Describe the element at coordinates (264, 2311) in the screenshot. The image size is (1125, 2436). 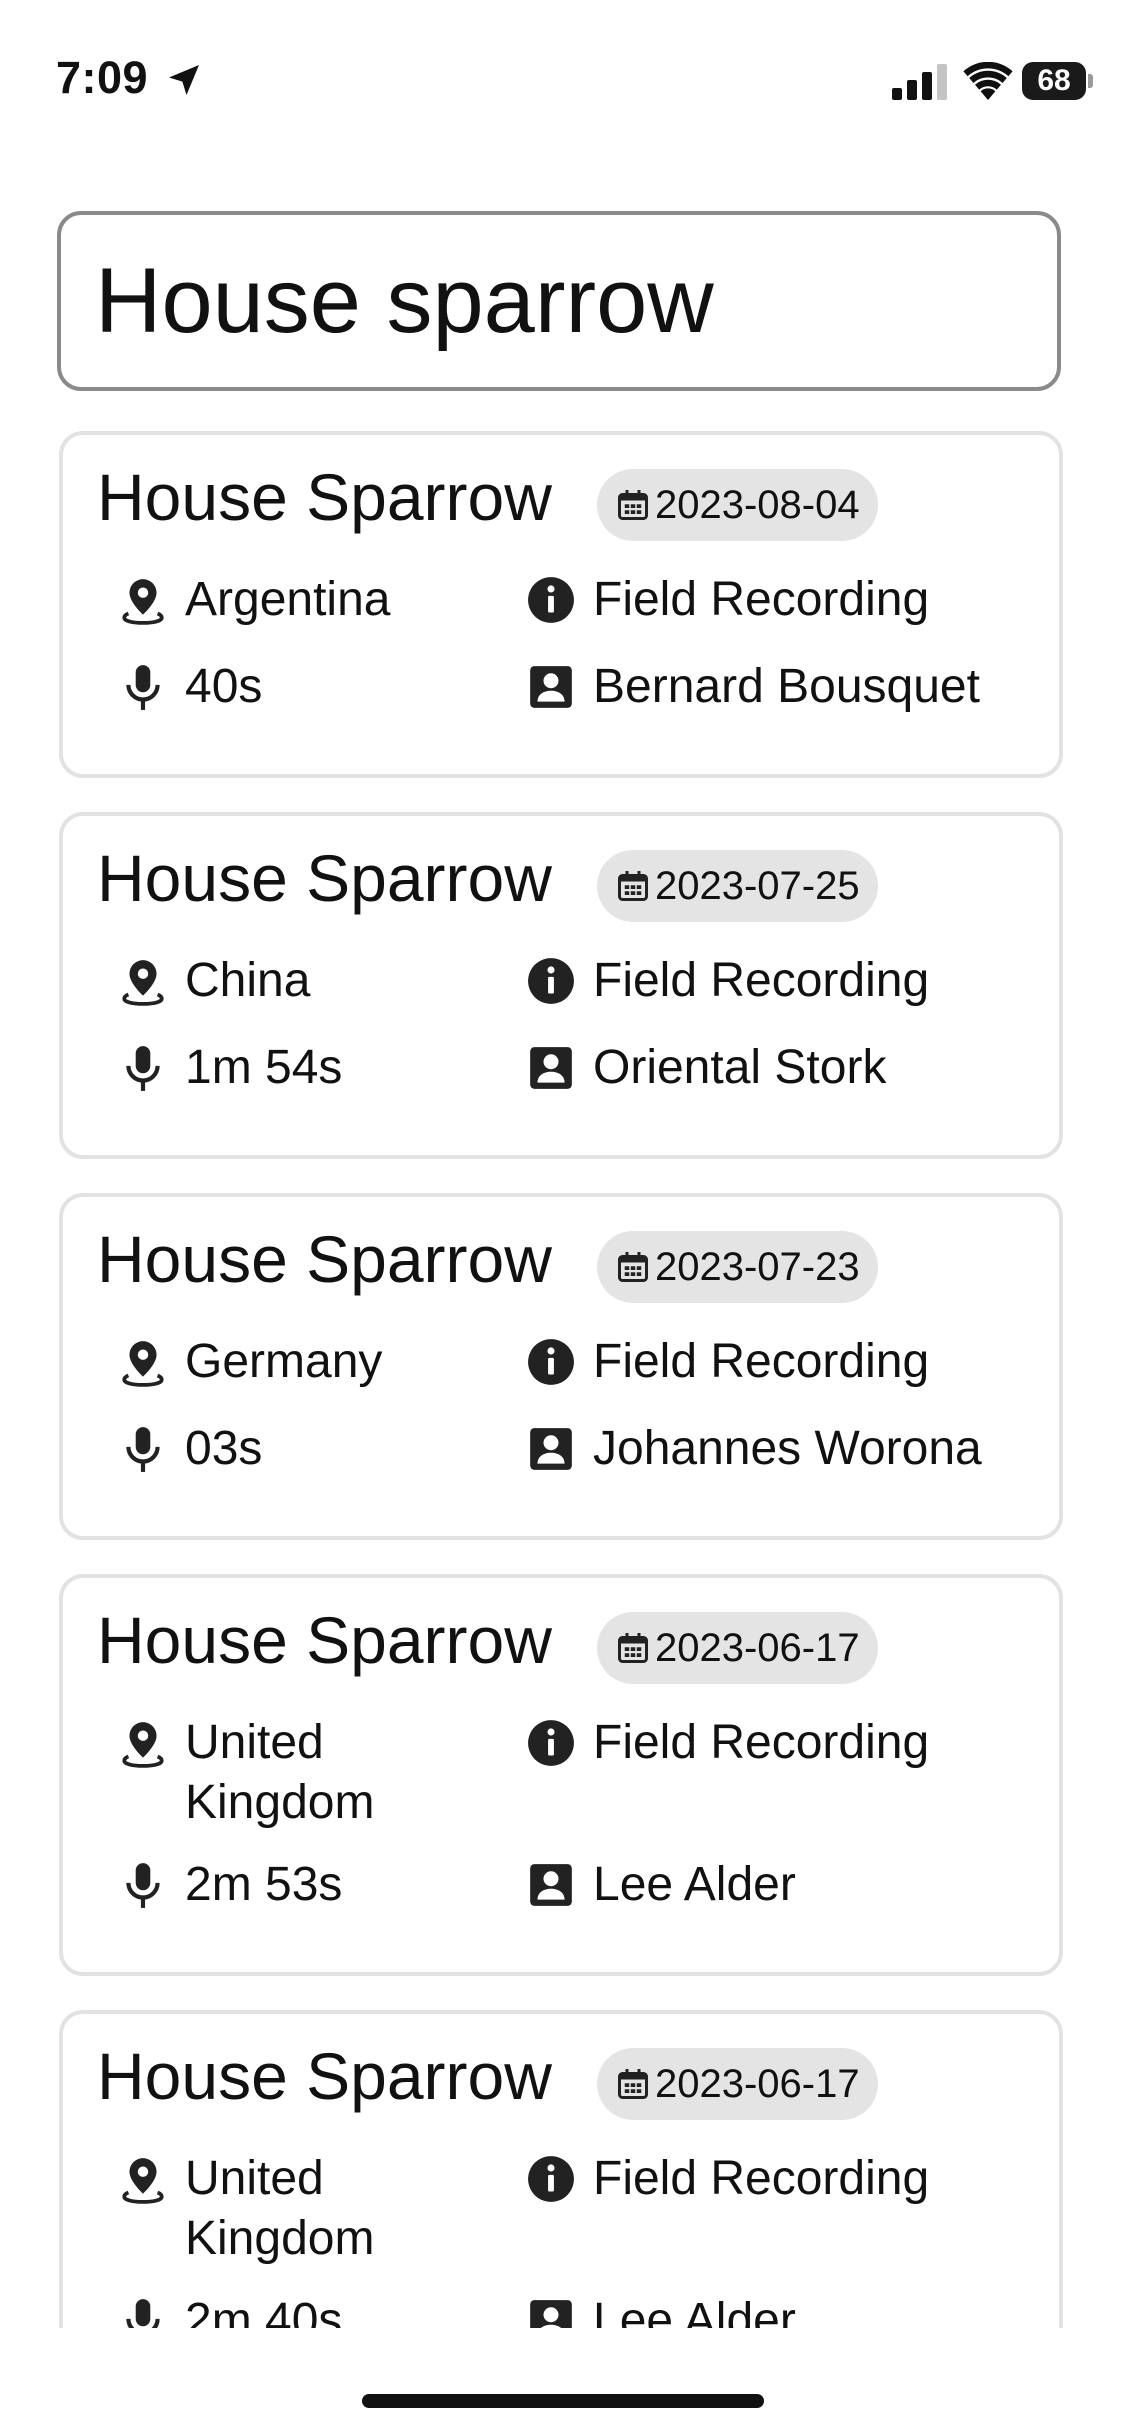
I see `recording-length: 2m 40s` at that location.